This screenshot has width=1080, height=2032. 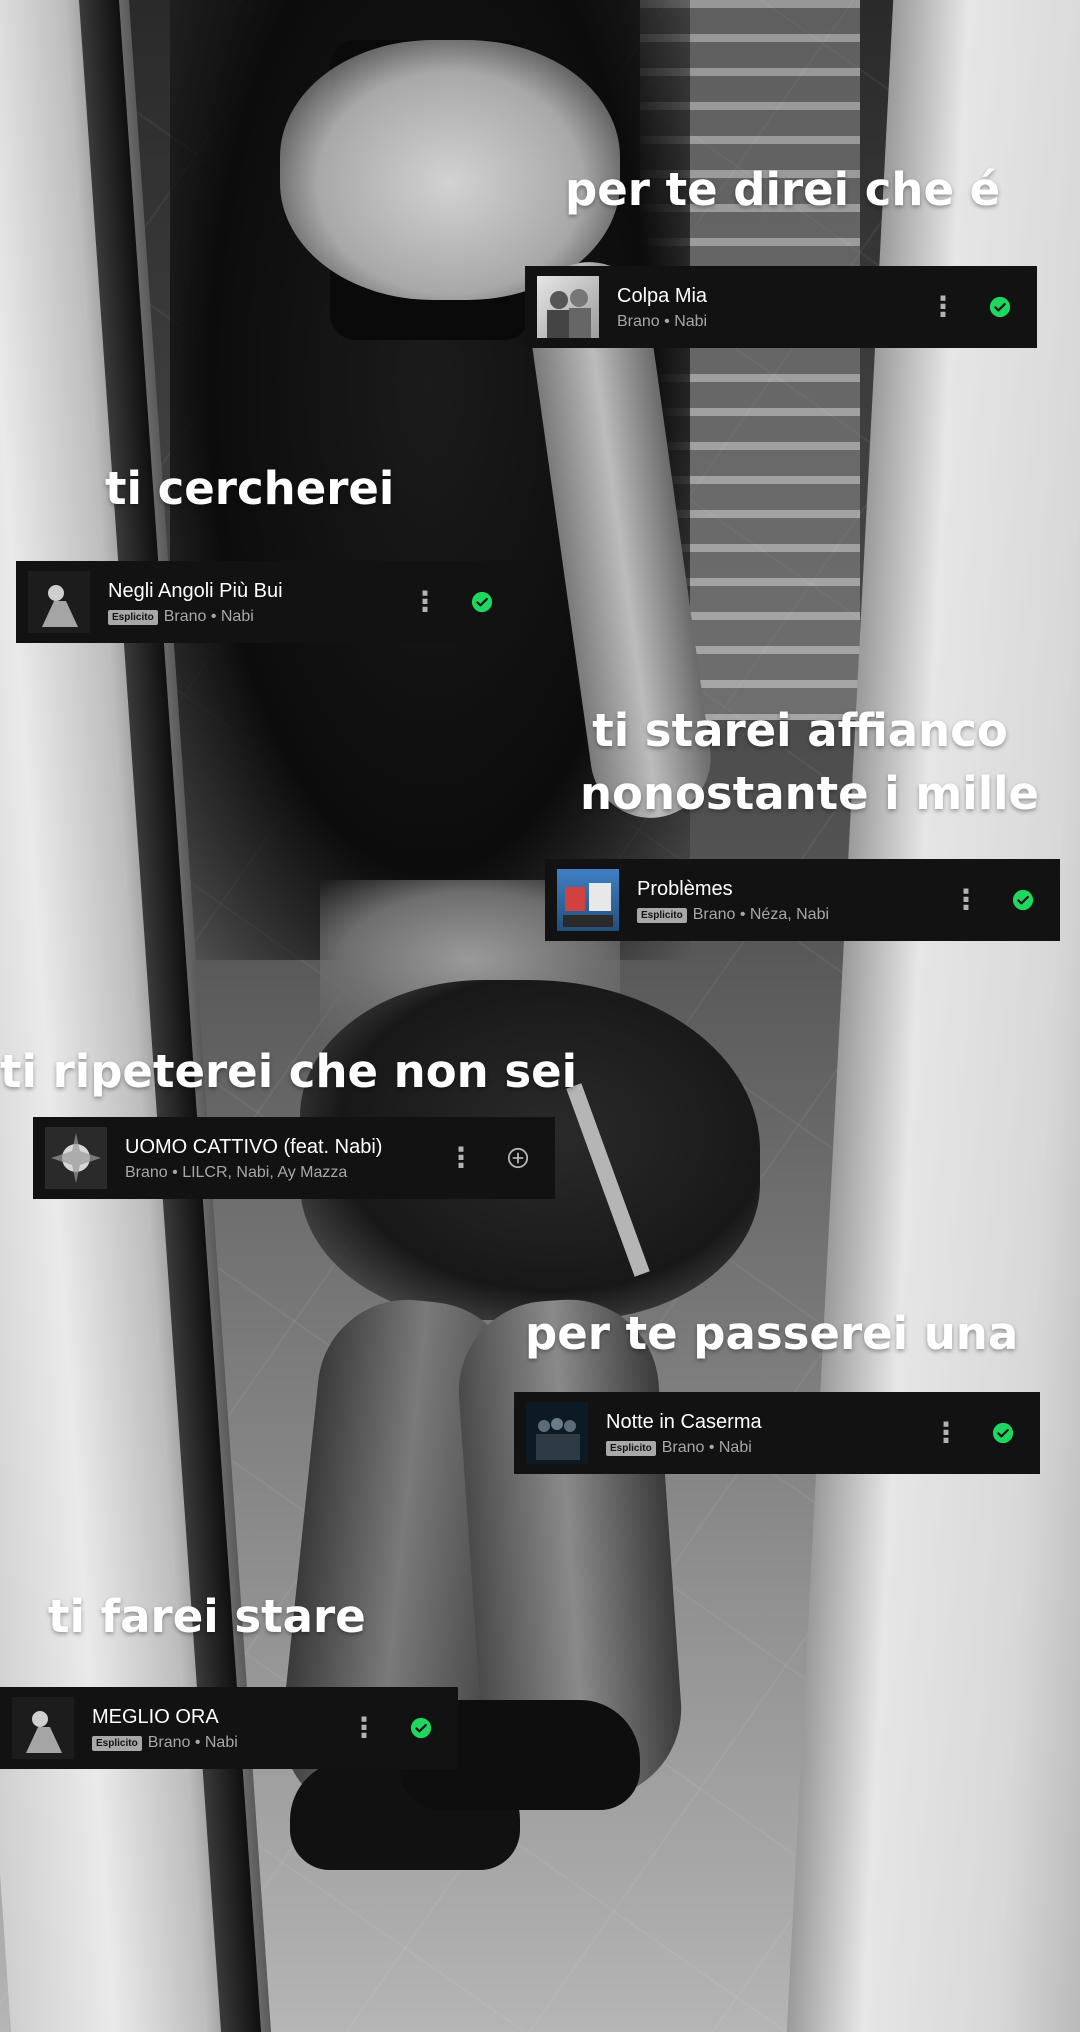 What do you see at coordinates (802, 900) in the screenshot?
I see `track-card-problemes: Problèmes Esplicito Brano • Néza, Nabi ⋮` at bounding box center [802, 900].